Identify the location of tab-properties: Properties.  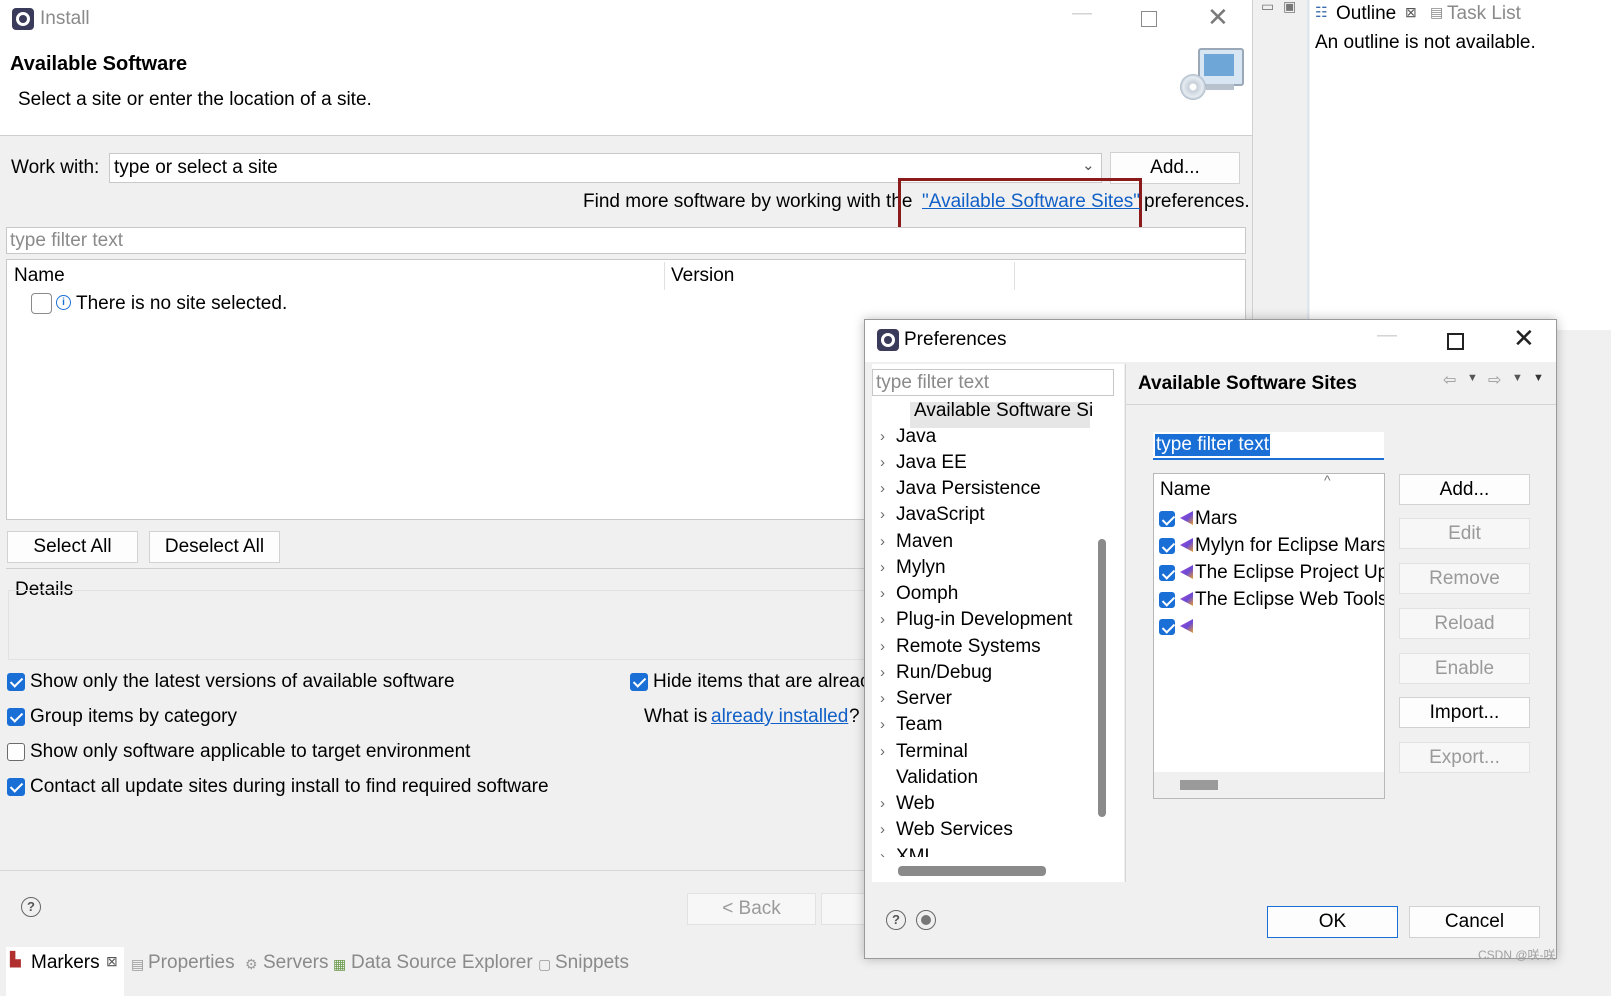
(191, 963).